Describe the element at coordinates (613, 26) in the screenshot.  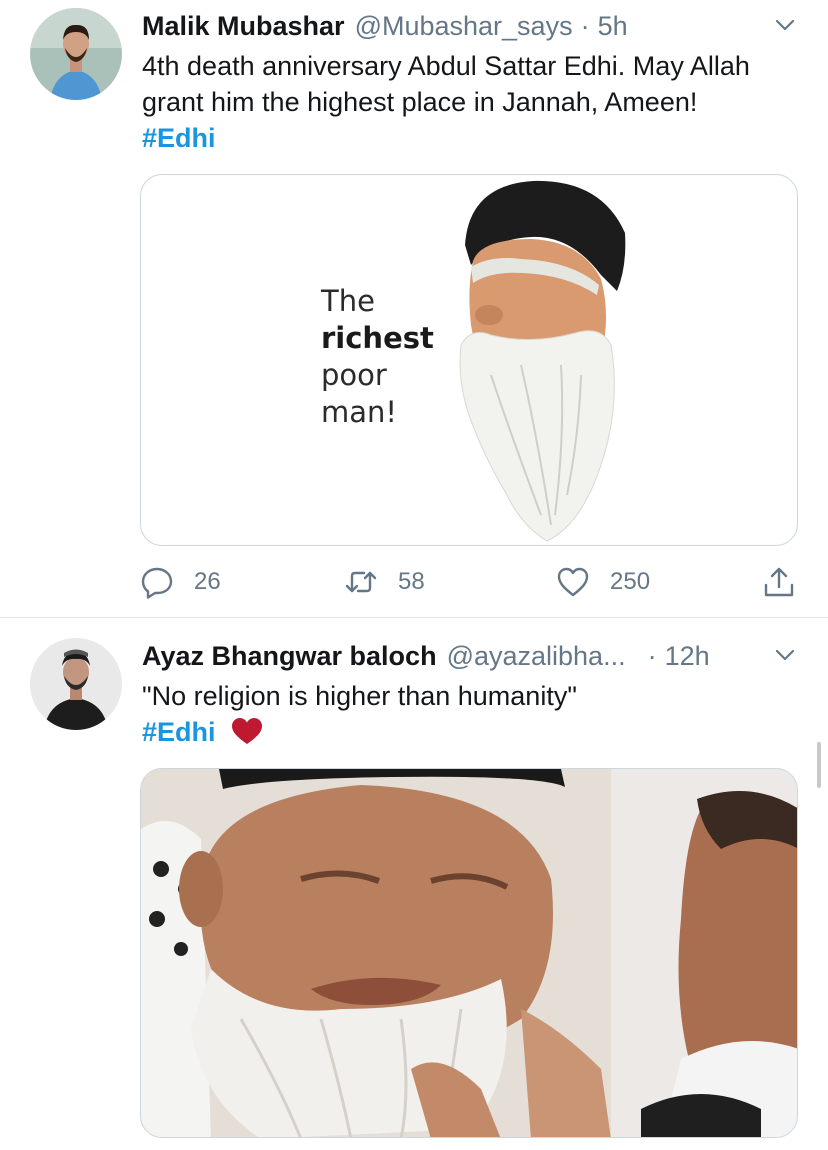
I see `timestamp: 5h` at that location.